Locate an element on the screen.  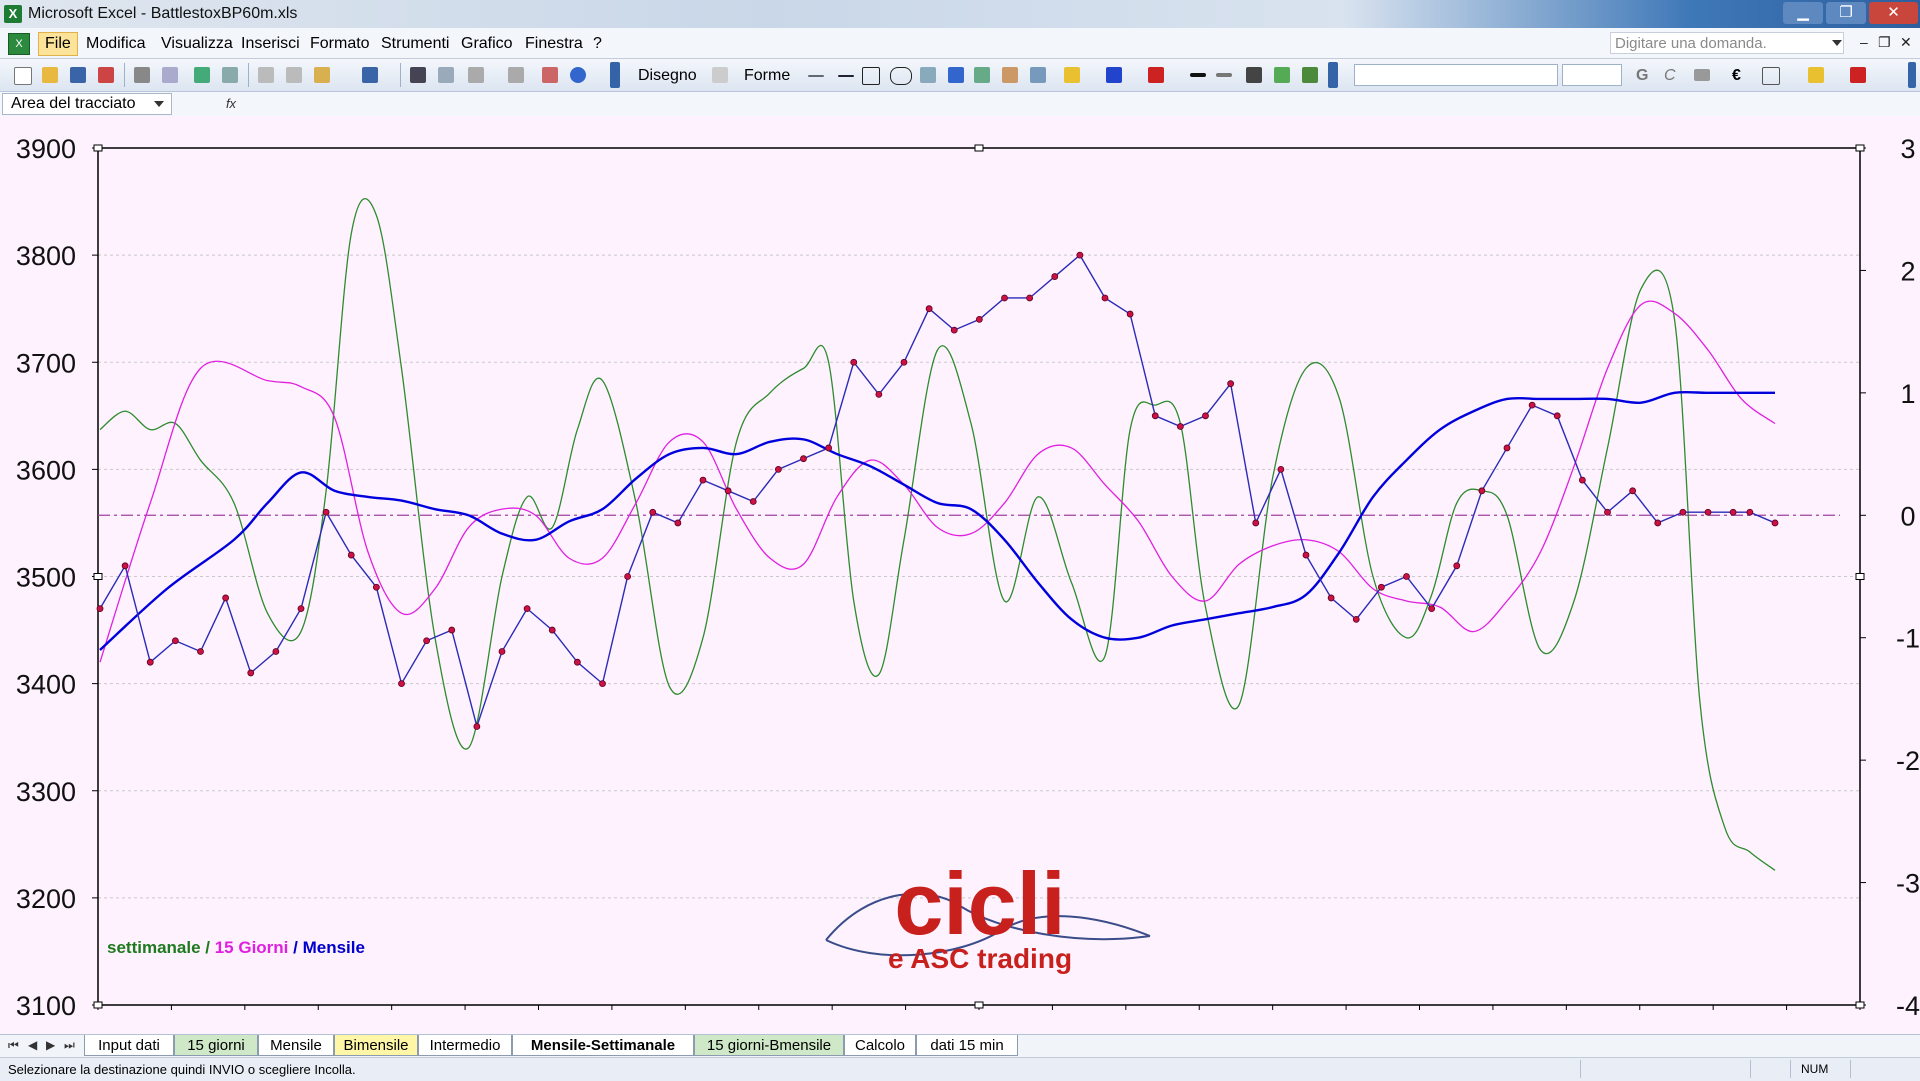
save-icon is located at coordinates (78, 75).